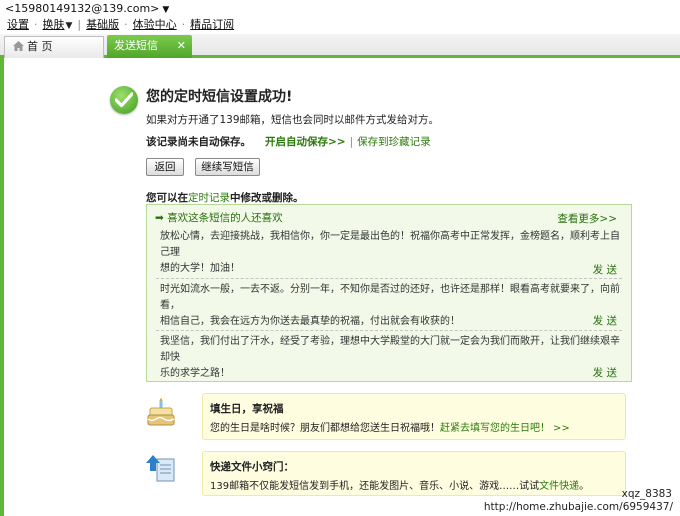 Image resolution: width=680 pixels, height=516 pixels. I want to click on tab-send-sms: 发送短信 ✕, so click(149, 46).